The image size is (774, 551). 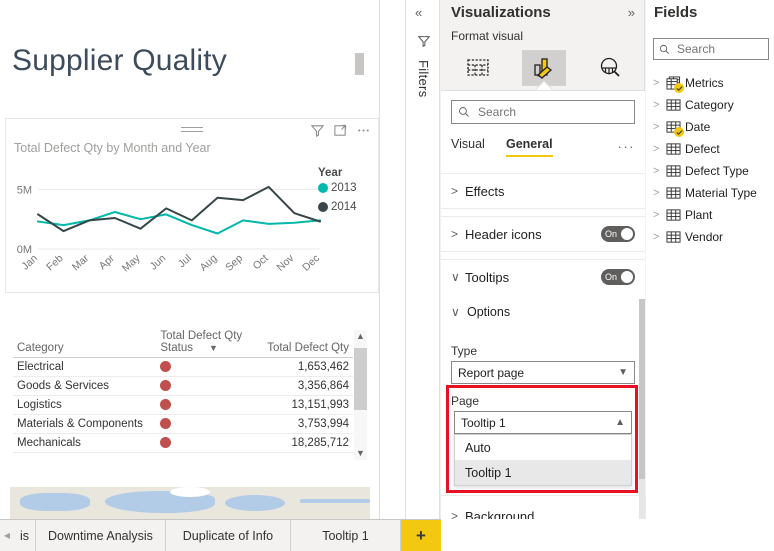 I want to click on tab-visual: Visual, so click(x=468, y=146).